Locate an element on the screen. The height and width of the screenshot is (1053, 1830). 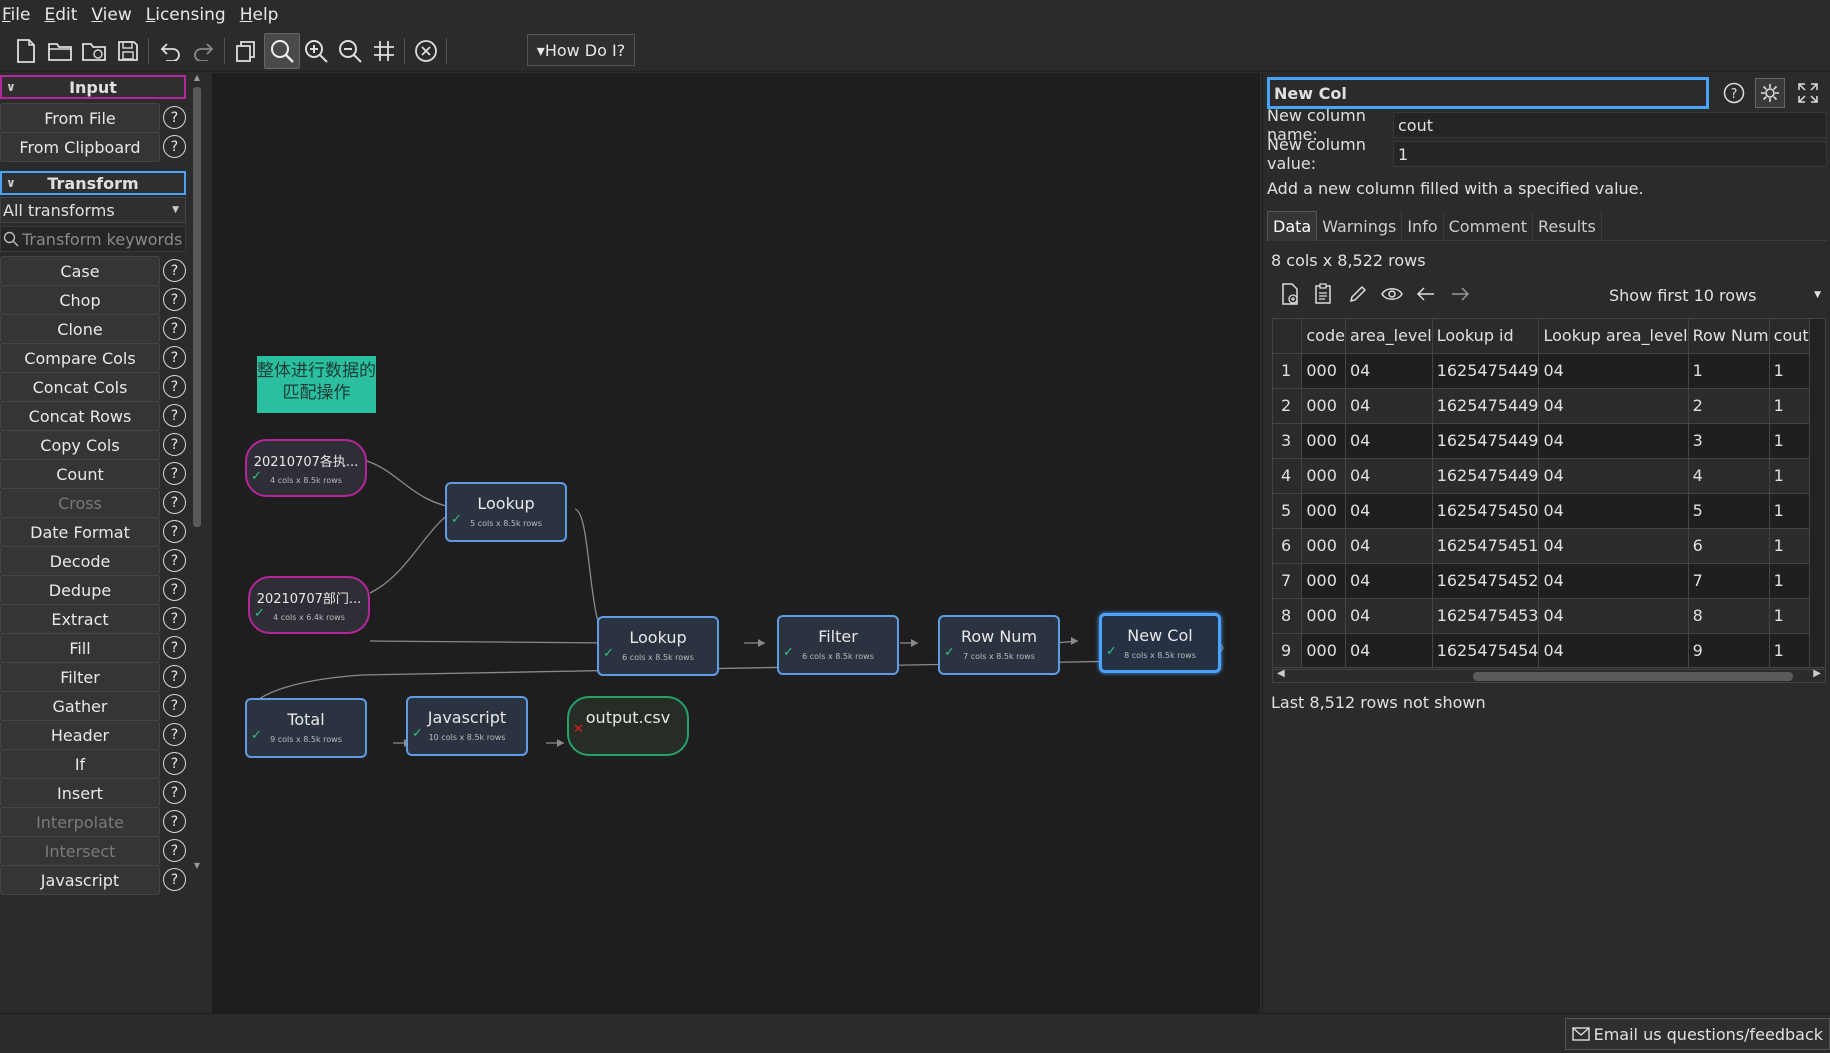
transform-gather-button: Gather is located at coordinates (80, 706).